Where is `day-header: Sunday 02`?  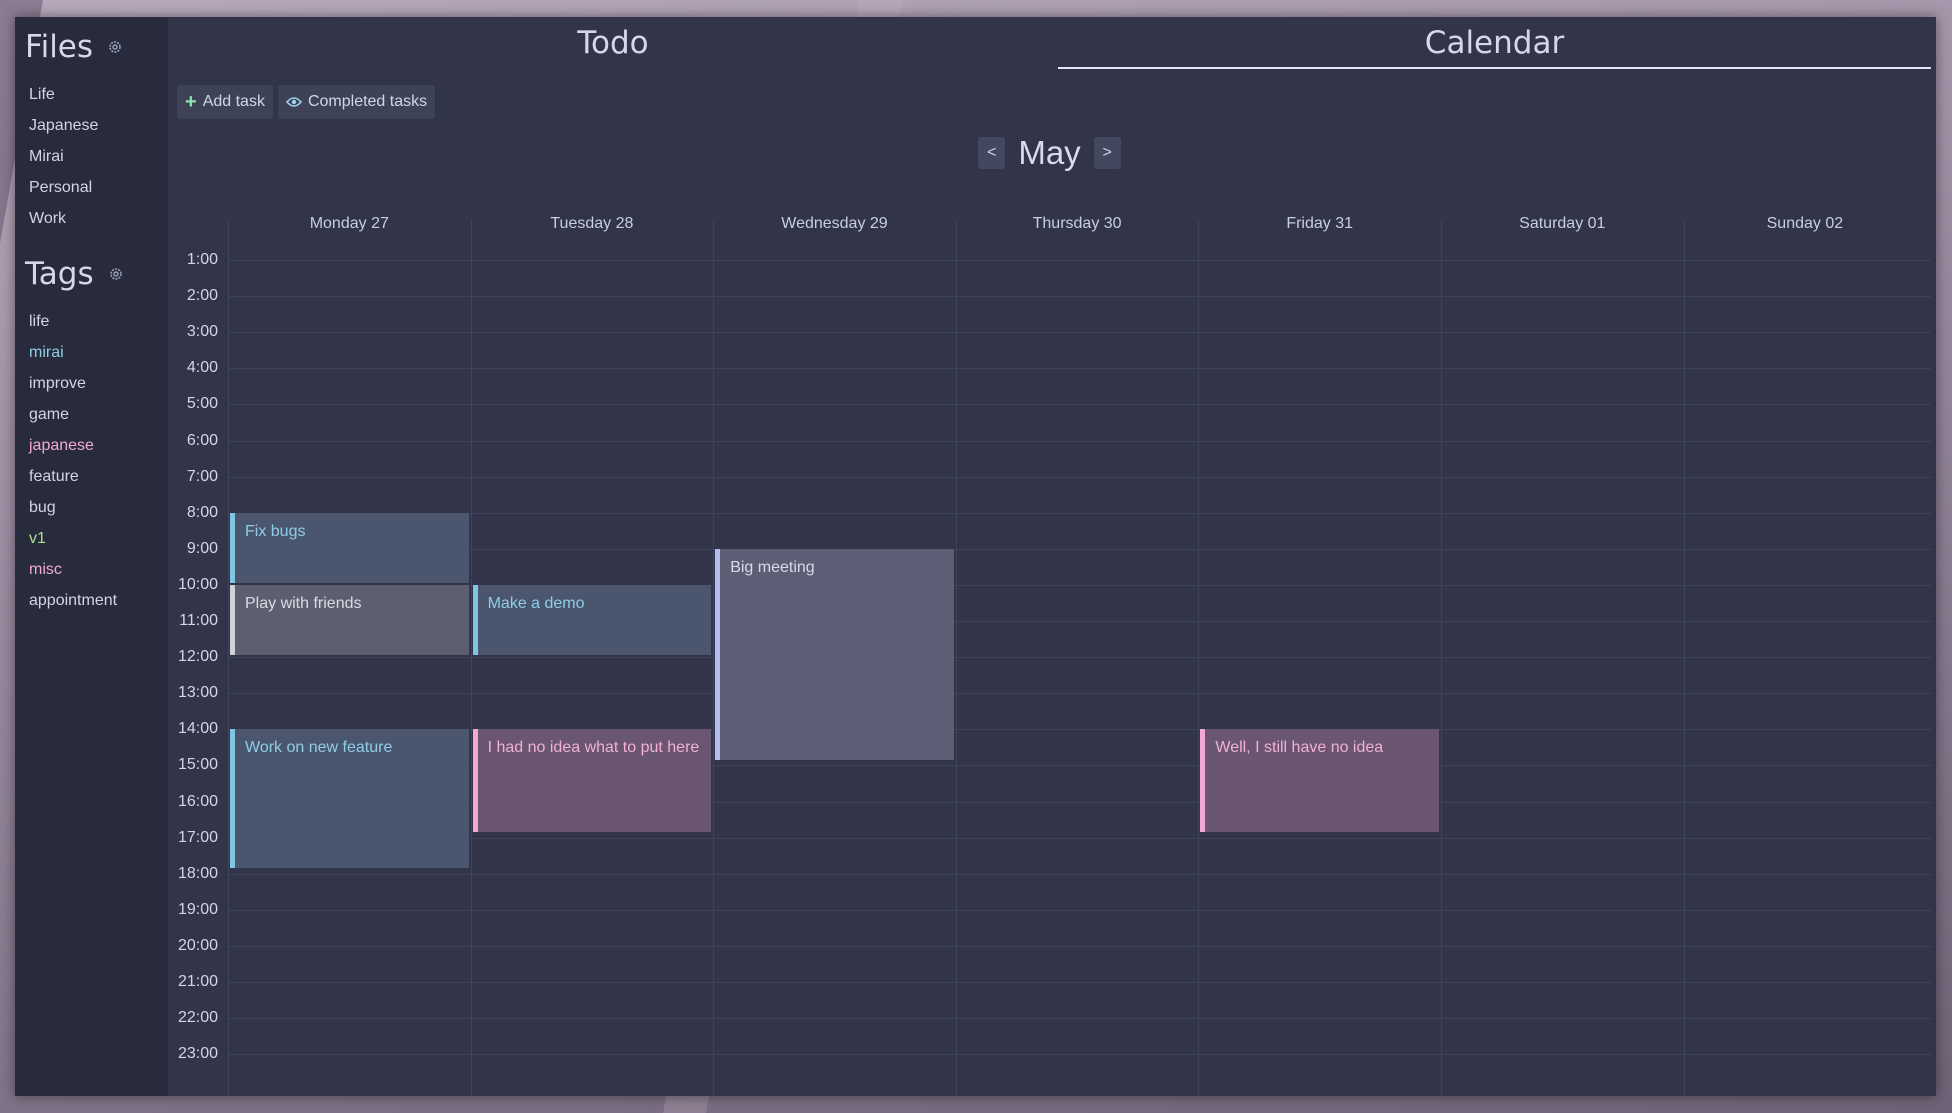
day-header: Sunday 02 is located at coordinates (1805, 223).